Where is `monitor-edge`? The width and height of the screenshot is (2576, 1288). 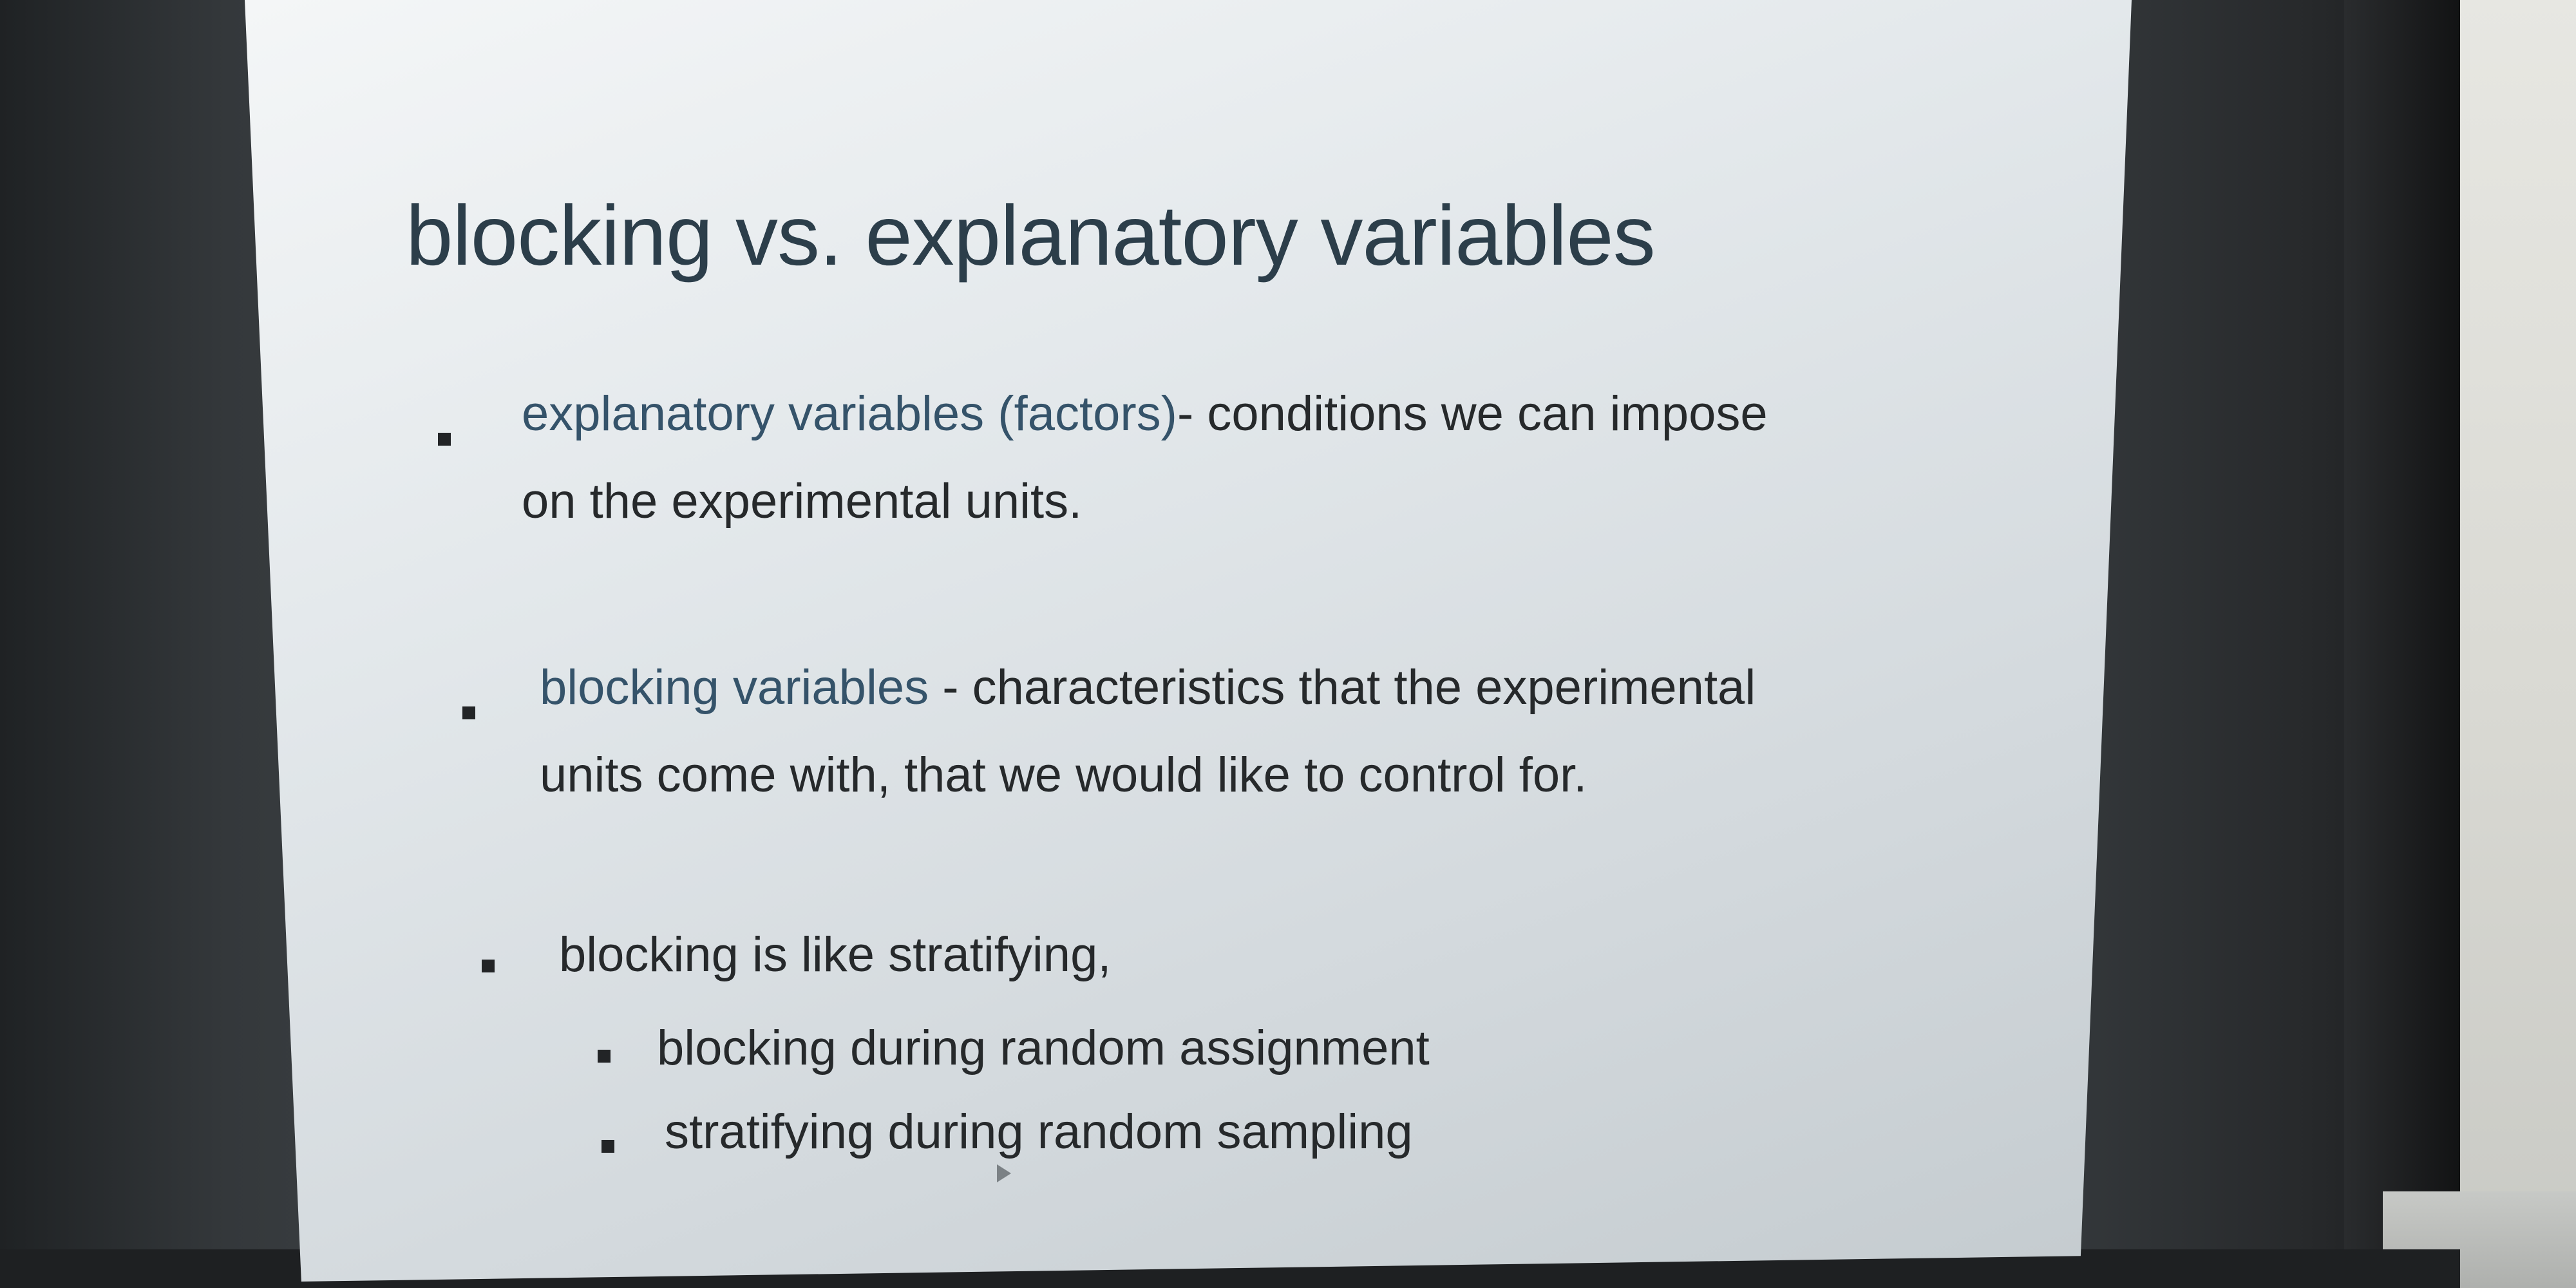 monitor-edge is located at coordinates (2402, 644).